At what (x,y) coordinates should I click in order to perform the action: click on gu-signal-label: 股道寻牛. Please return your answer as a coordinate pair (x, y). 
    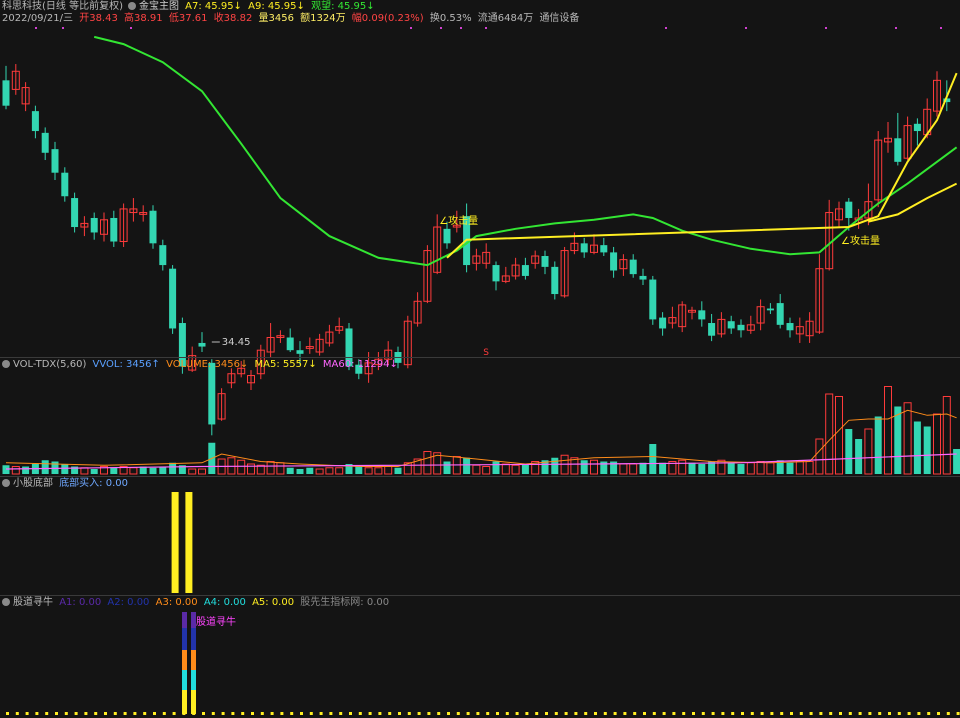
    Looking at the image, I should click on (216, 621).